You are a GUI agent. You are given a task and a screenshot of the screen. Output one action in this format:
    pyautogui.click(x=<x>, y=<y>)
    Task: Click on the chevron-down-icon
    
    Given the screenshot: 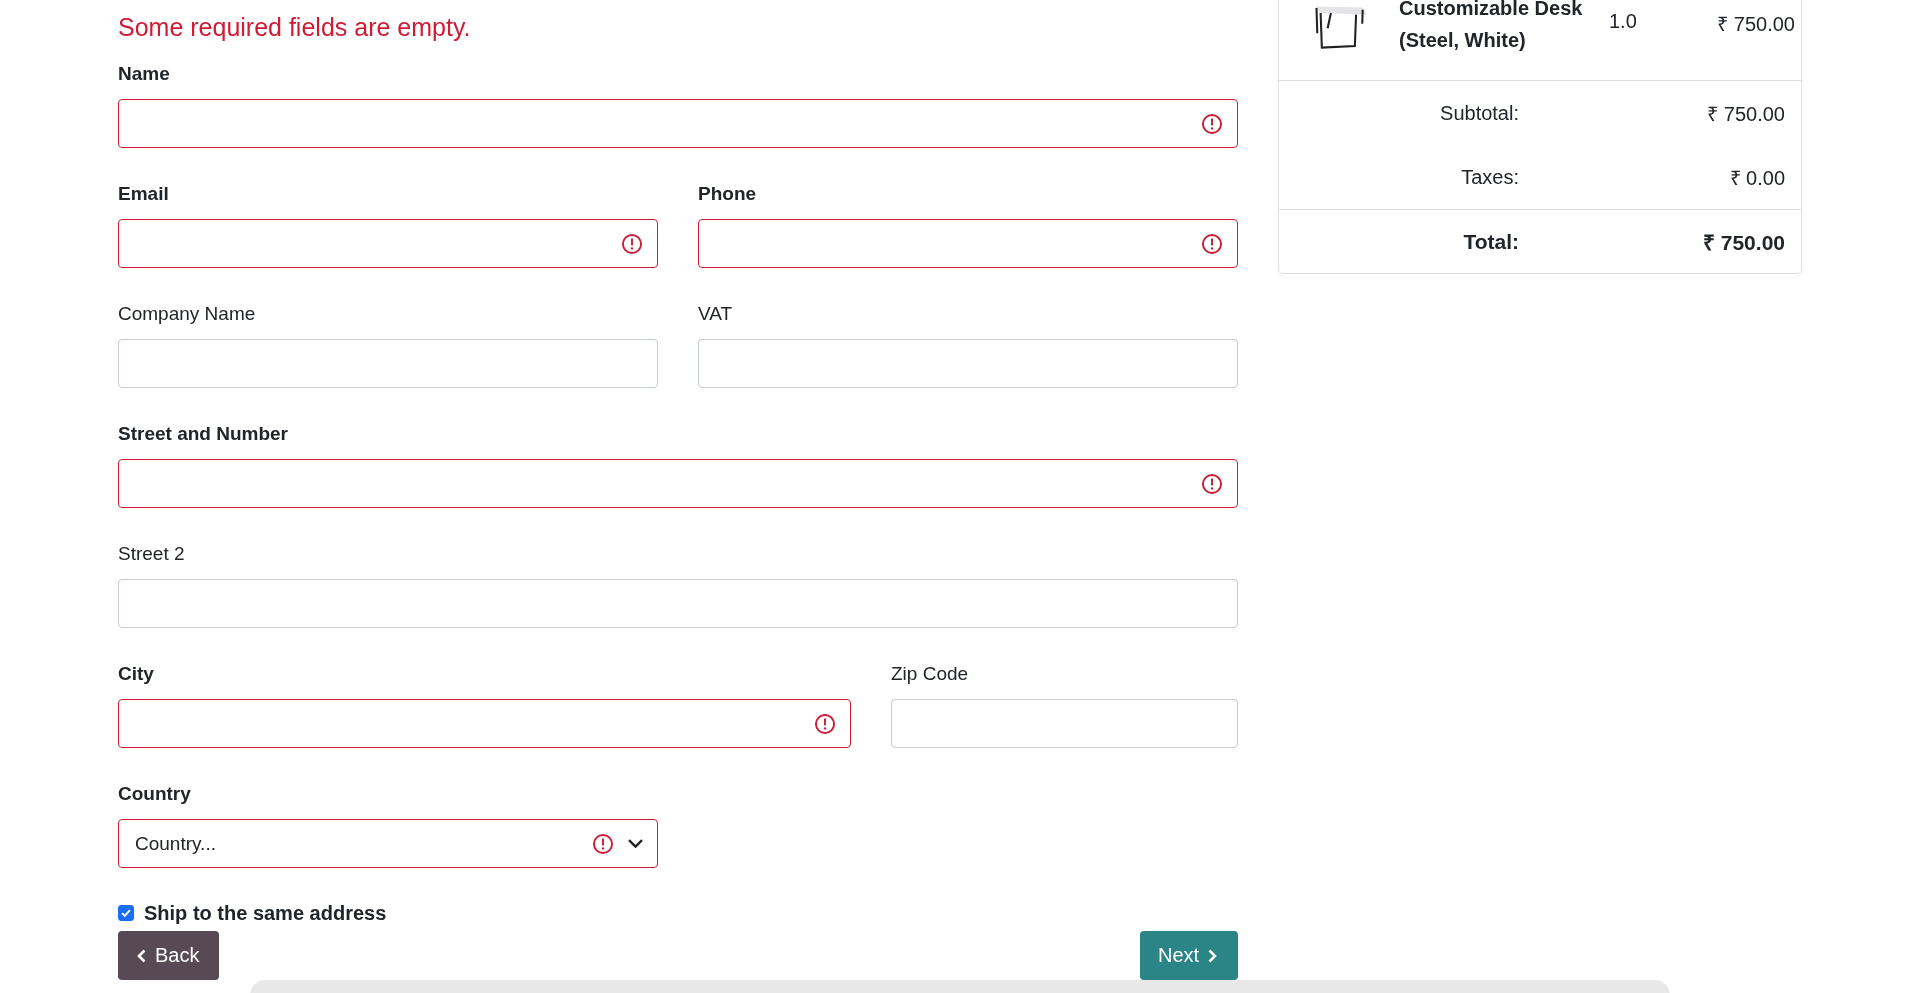 What is the action you would take?
    pyautogui.click(x=635, y=843)
    